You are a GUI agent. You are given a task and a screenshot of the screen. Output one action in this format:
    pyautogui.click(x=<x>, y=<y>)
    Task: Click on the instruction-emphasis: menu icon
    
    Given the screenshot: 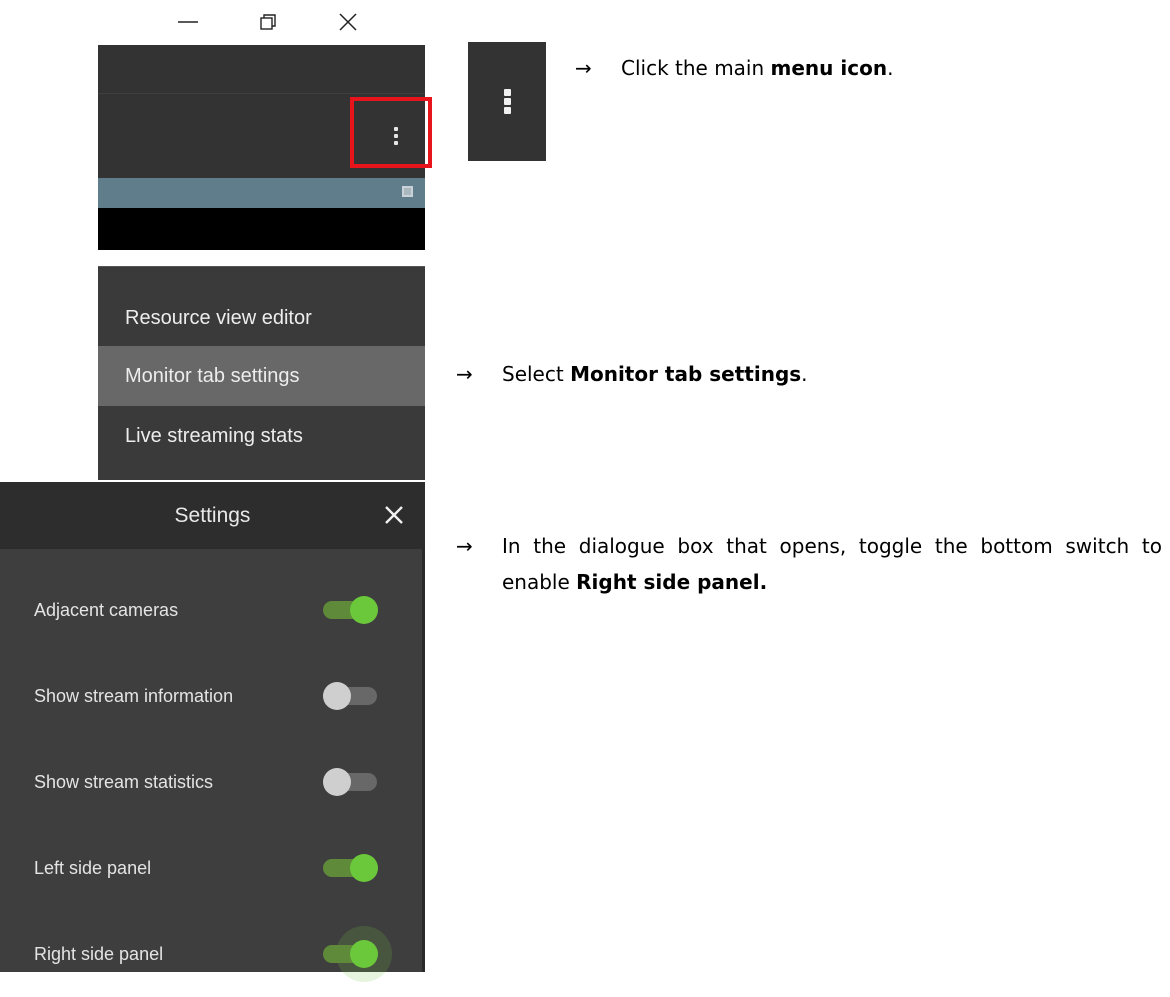 What is the action you would take?
    pyautogui.click(x=829, y=68)
    